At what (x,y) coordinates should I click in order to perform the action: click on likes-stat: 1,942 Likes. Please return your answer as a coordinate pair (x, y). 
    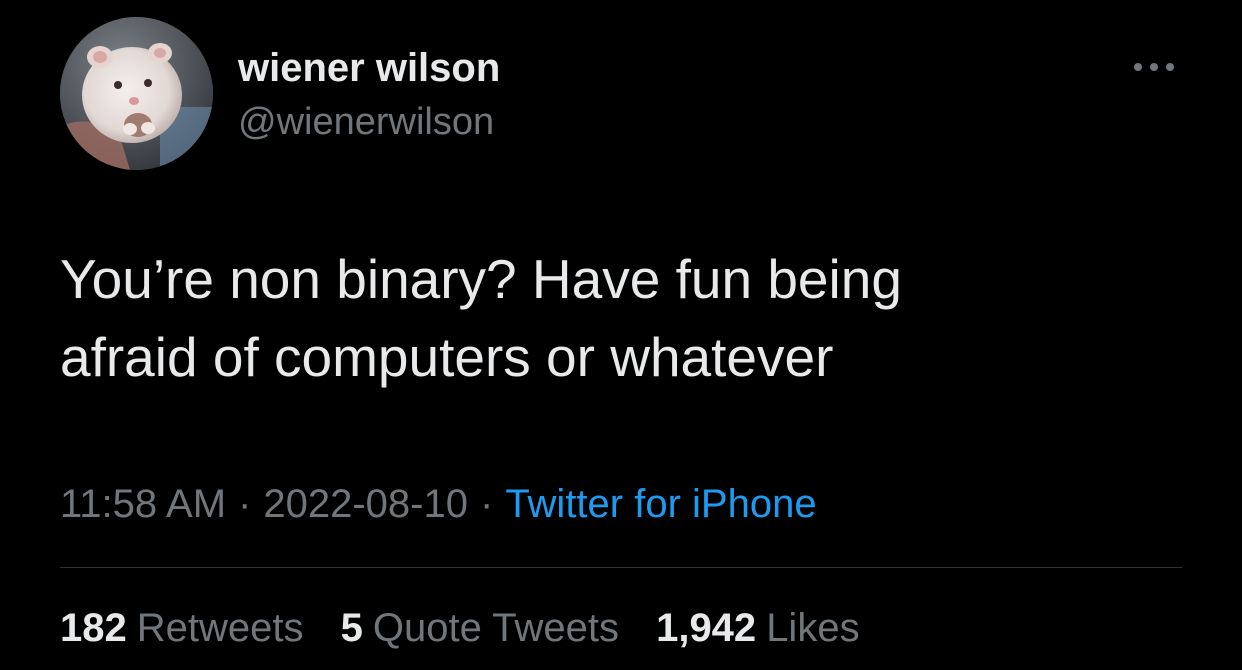
    Looking at the image, I should click on (758, 628).